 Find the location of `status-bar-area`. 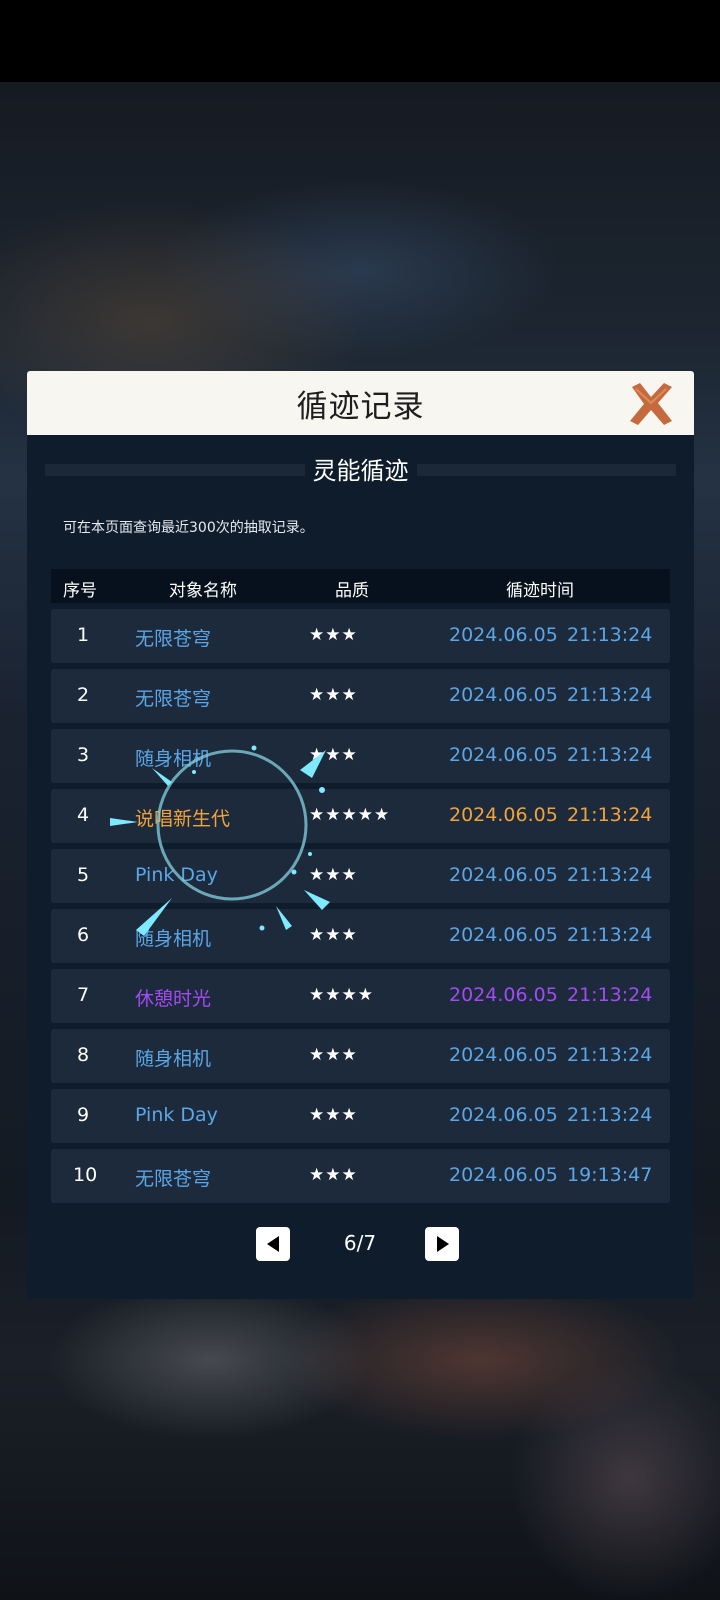

status-bar-area is located at coordinates (360, 41).